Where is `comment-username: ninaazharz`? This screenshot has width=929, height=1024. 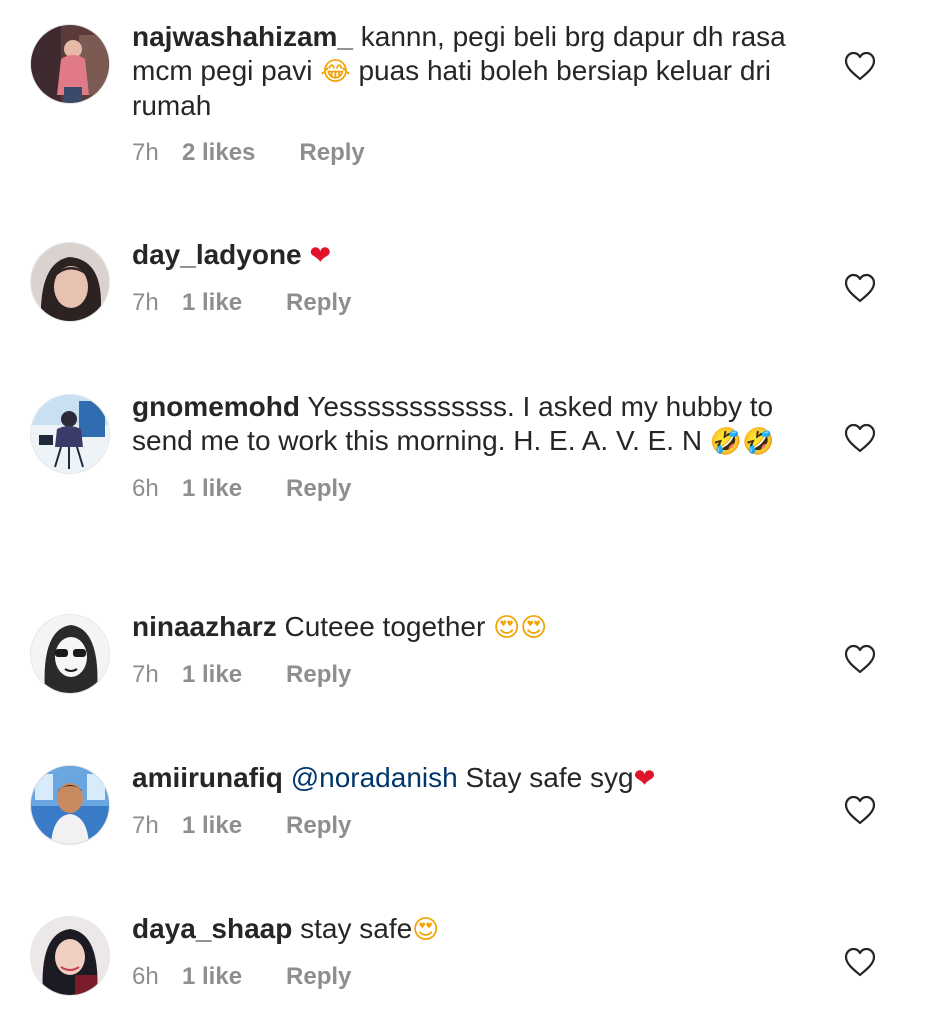
comment-username: ninaazharz is located at coordinates (204, 626).